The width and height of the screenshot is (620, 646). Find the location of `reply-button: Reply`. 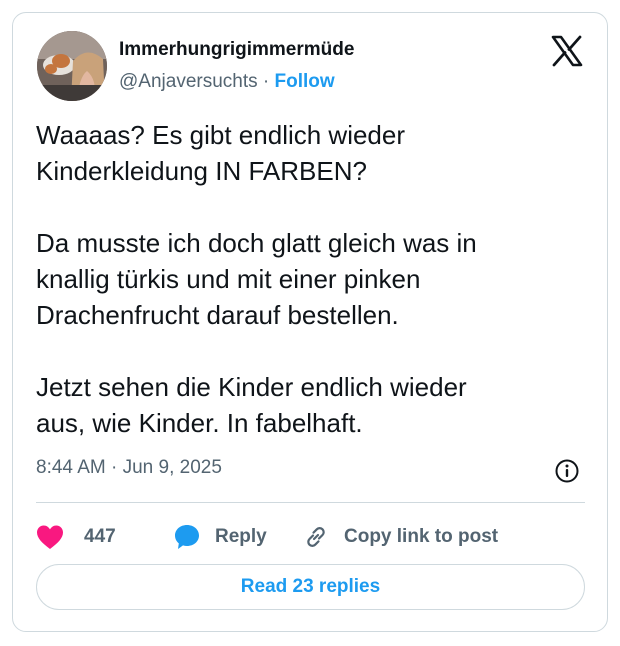

reply-button: Reply is located at coordinates (220, 537).